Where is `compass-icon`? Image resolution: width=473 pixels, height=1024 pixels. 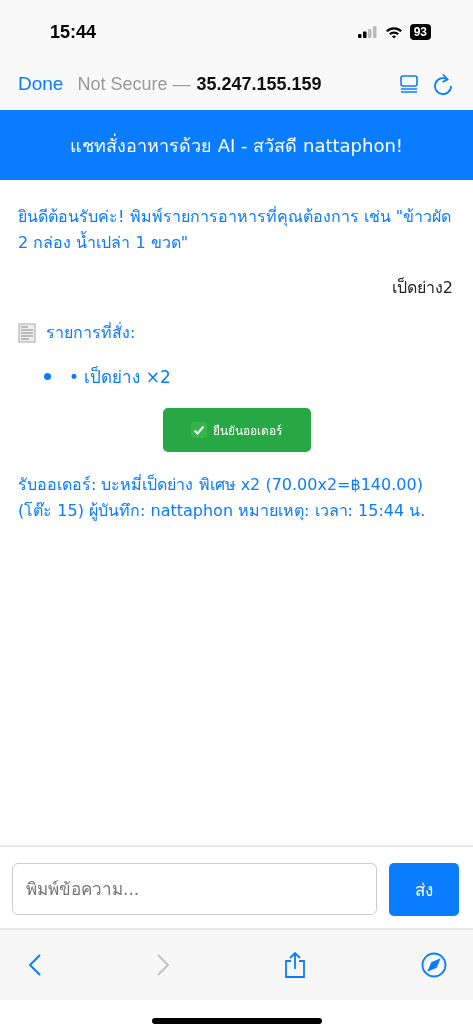 compass-icon is located at coordinates (433, 965).